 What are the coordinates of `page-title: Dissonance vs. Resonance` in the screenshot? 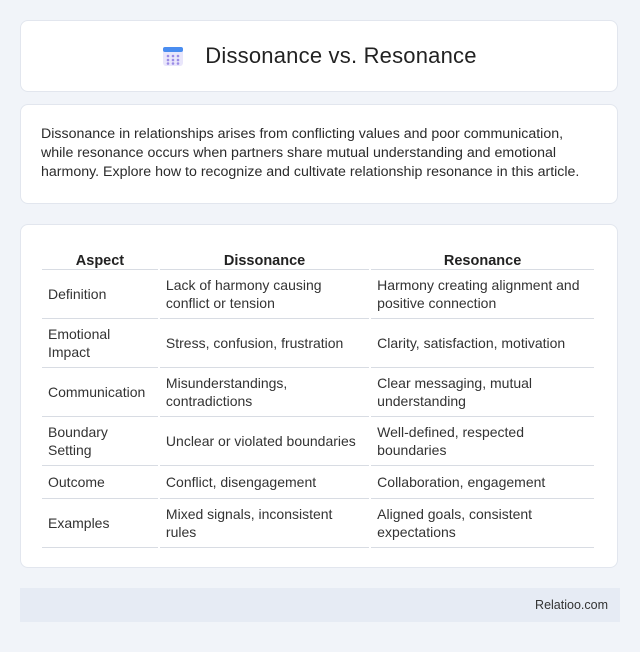 It's located at (341, 55).